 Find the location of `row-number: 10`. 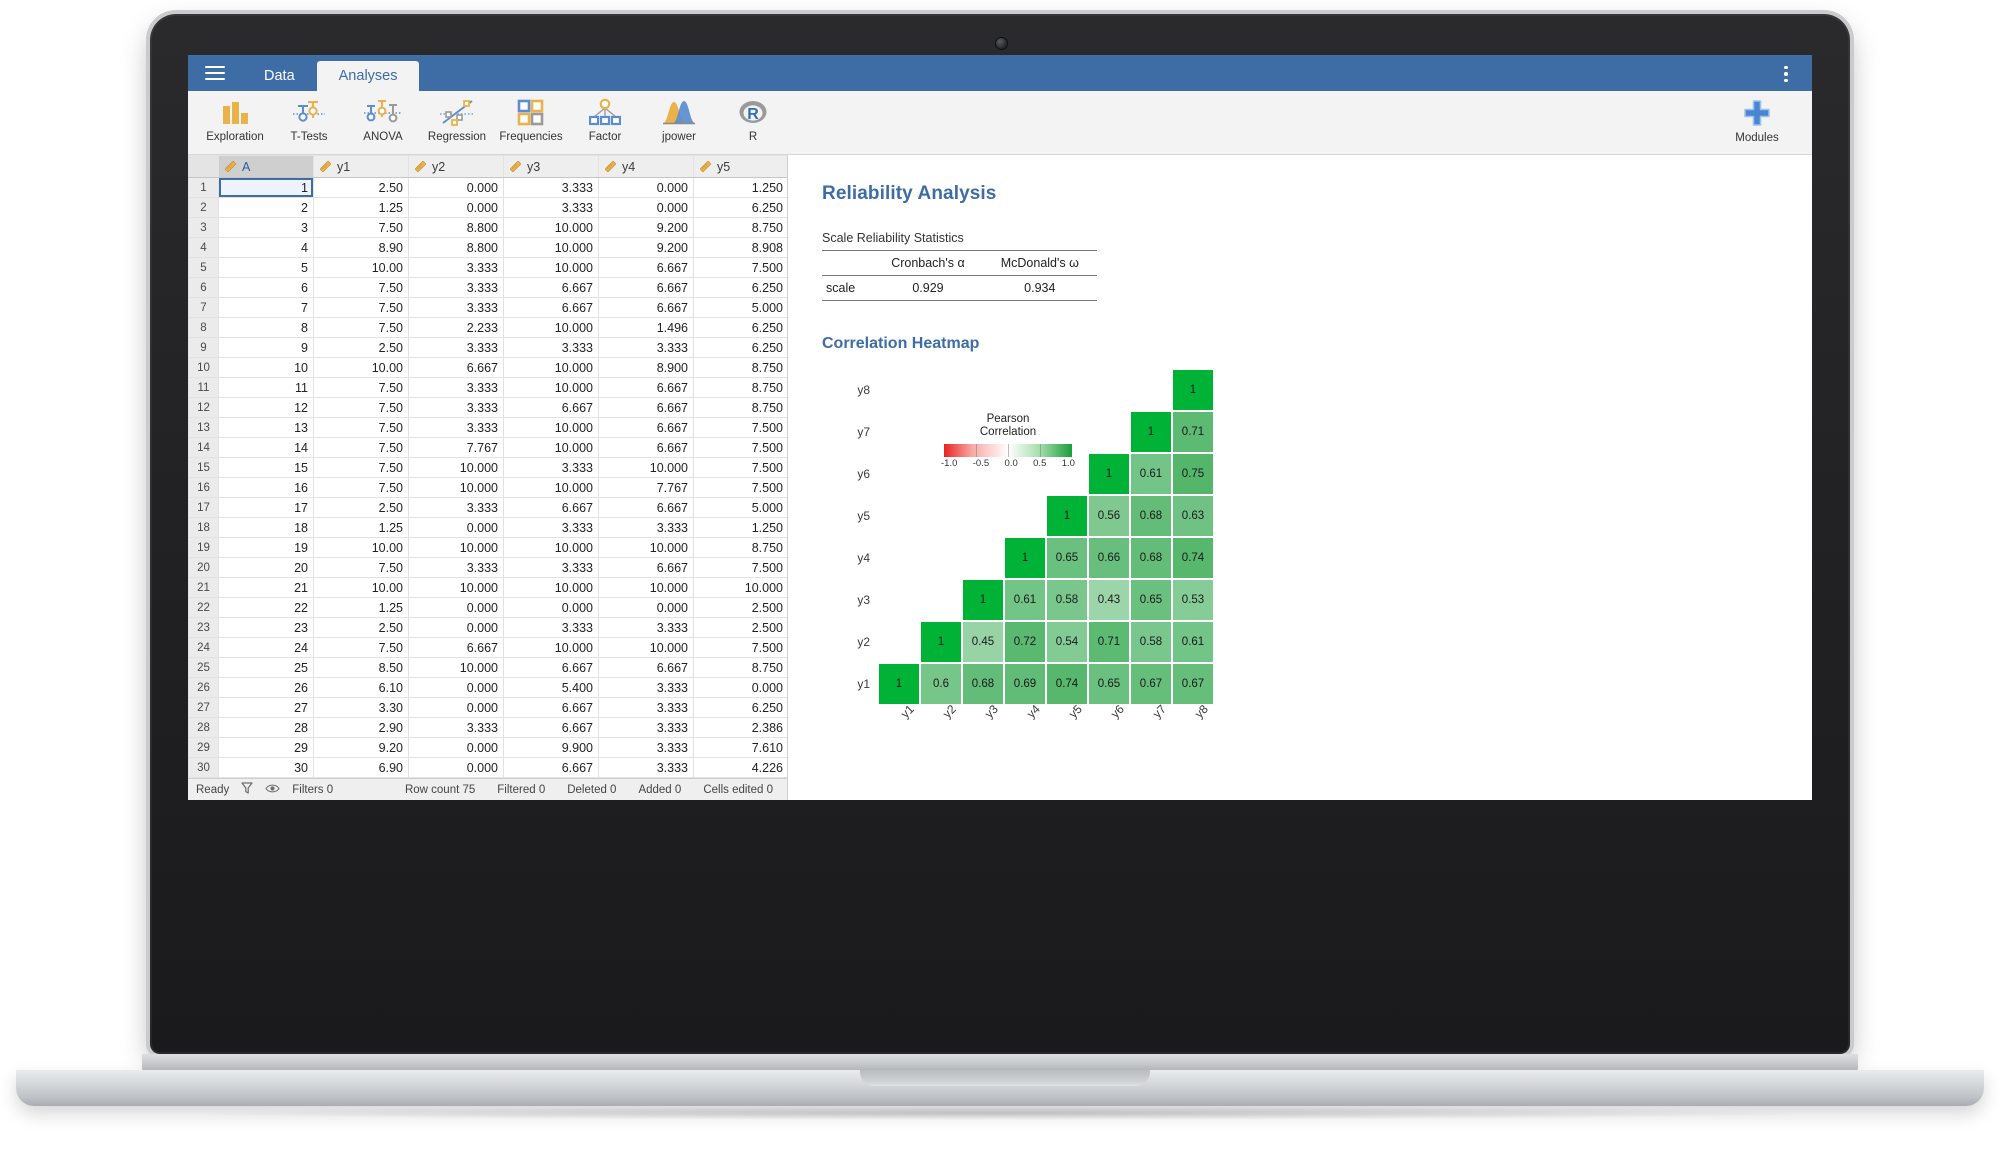

row-number: 10 is located at coordinates (203, 367).